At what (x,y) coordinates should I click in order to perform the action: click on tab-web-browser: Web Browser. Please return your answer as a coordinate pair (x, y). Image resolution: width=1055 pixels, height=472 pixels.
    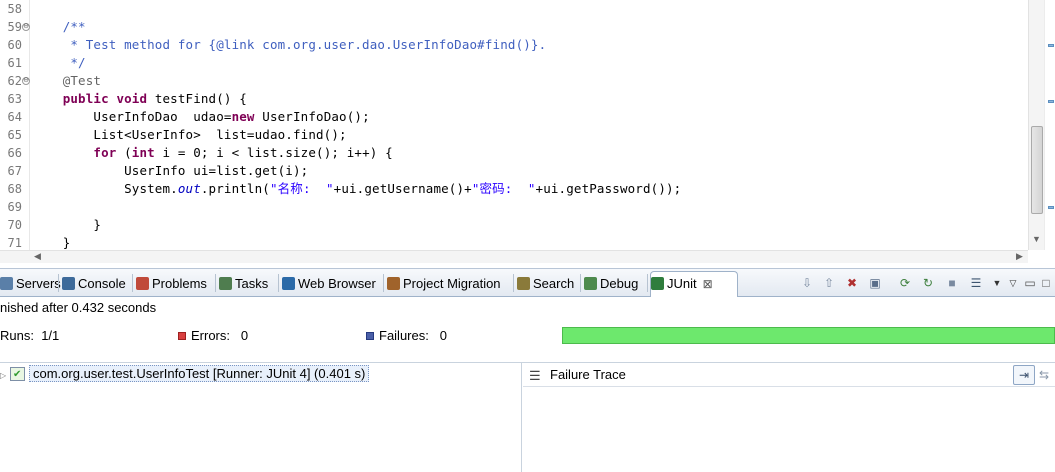
    Looking at the image, I should click on (329, 284).